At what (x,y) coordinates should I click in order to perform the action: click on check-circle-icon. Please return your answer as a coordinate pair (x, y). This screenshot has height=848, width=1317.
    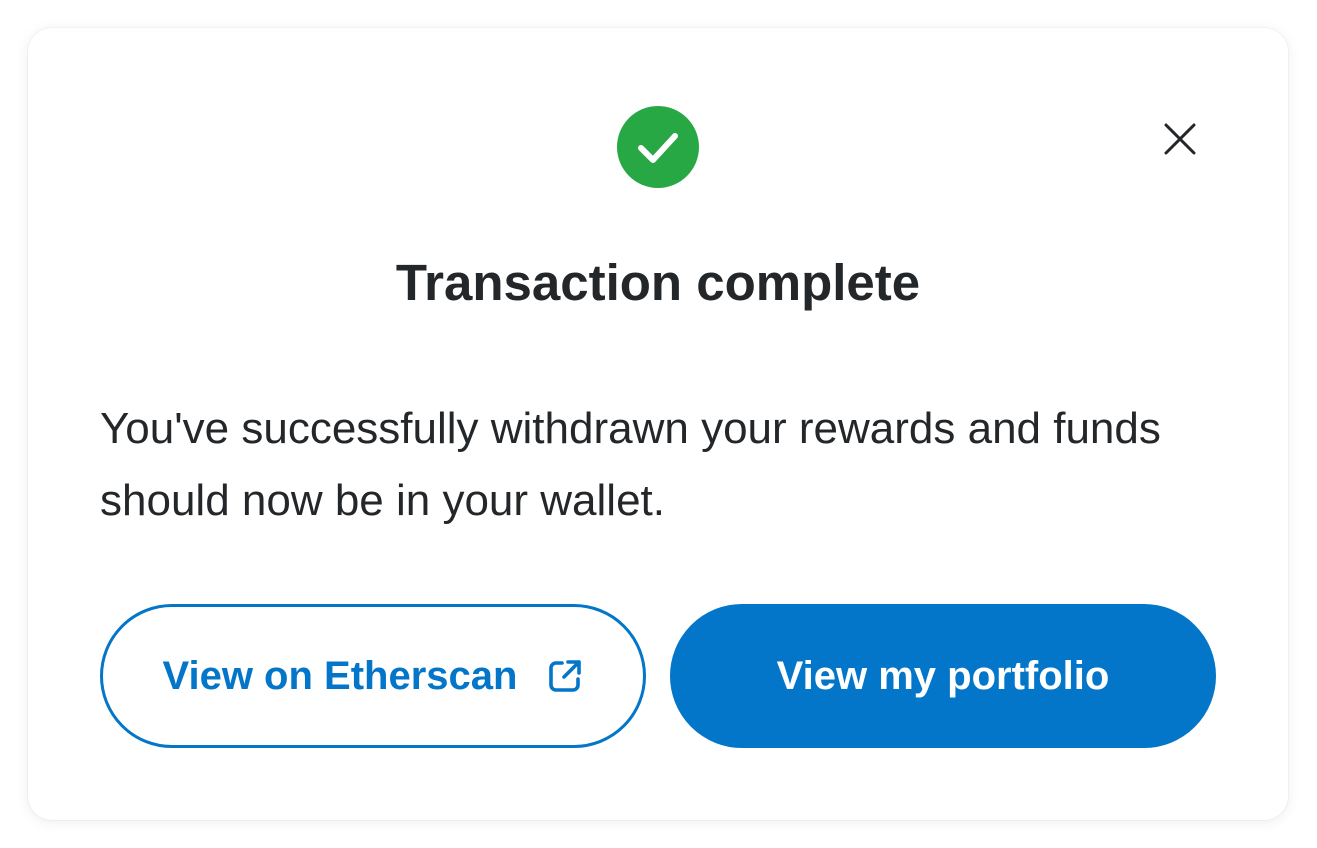
    Looking at the image, I should click on (658, 147).